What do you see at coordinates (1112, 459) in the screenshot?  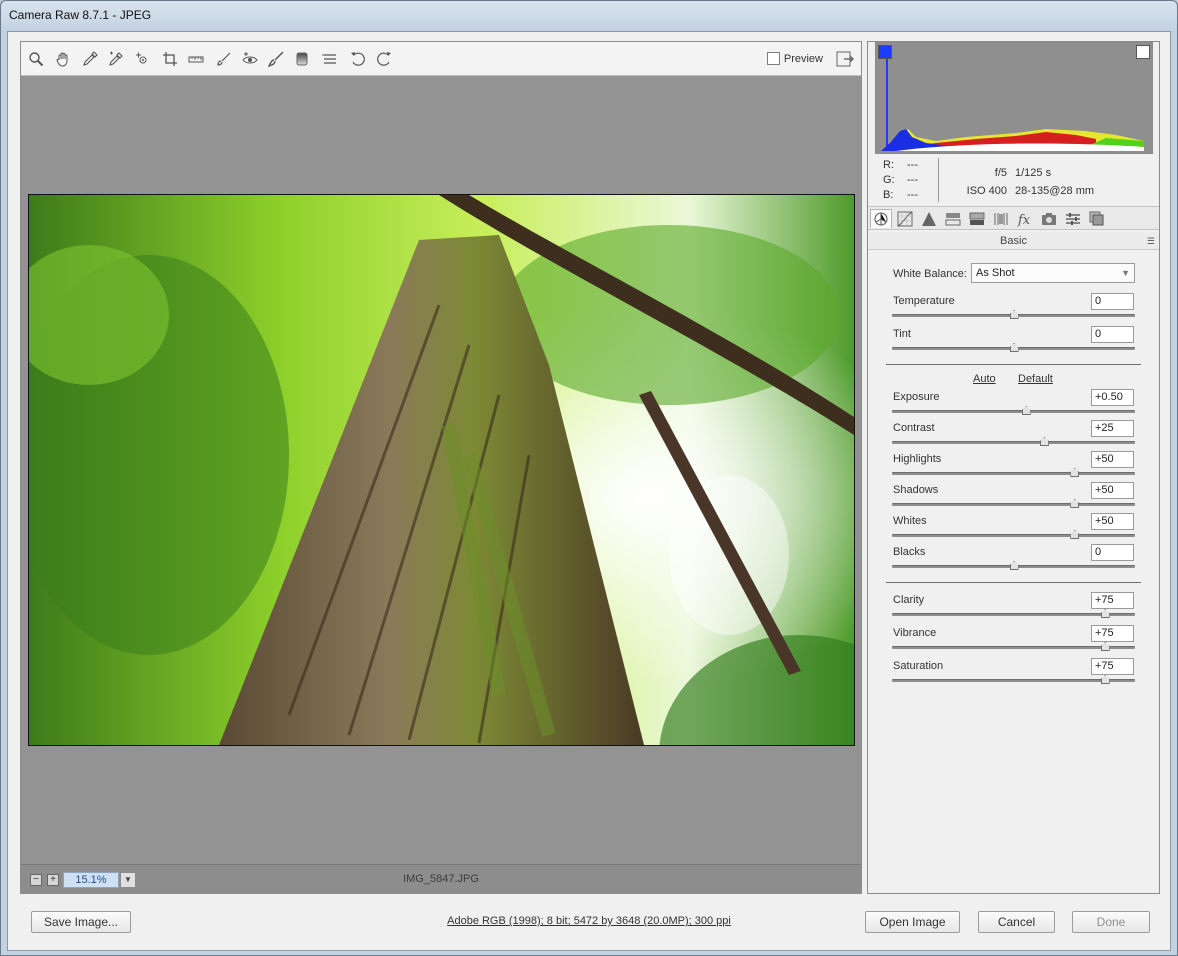 I see `highlights-value: +50` at bounding box center [1112, 459].